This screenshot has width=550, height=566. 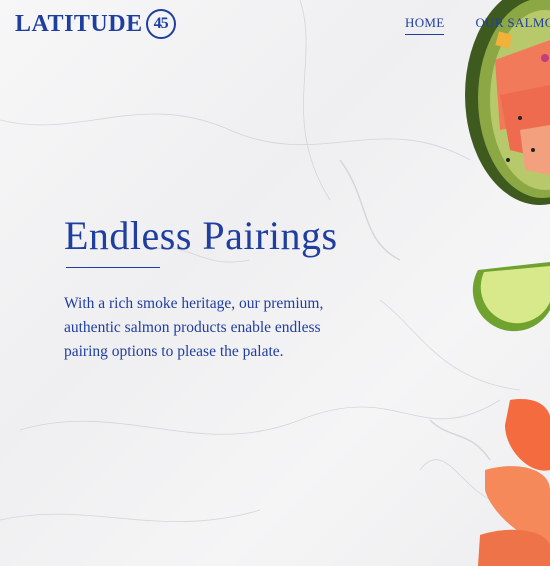 What do you see at coordinates (514, 482) in the screenshot?
I see `smoked-salmon-slices` at bounding box center [514, 482].